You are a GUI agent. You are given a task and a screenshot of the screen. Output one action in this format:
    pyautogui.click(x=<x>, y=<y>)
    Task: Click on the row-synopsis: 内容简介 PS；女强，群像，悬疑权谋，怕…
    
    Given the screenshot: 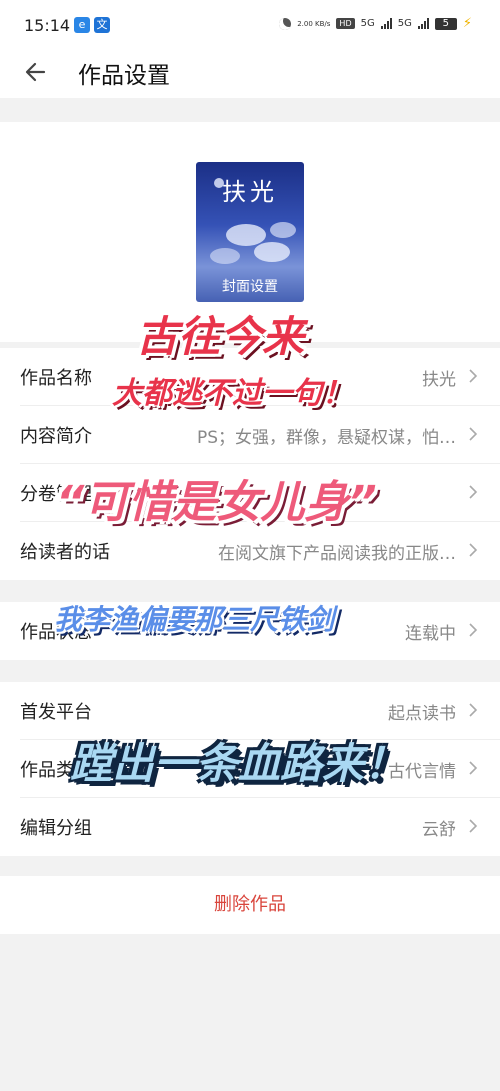 What is the action you would take?
    pyautogui.click(x=250, y=435)
    